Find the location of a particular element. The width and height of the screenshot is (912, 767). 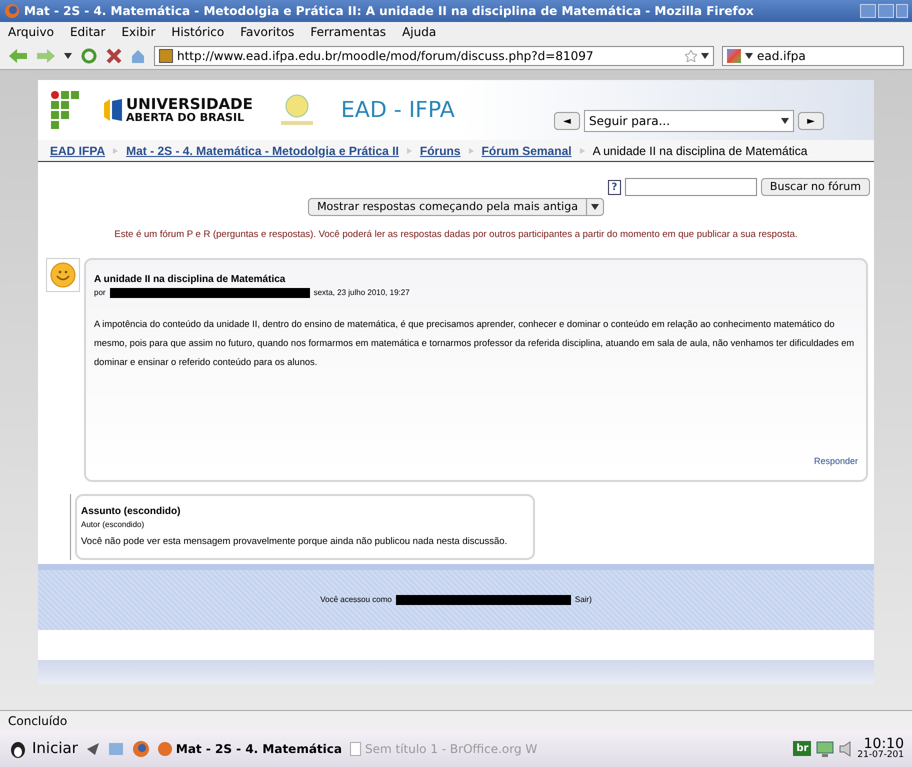

stop-icon is located at coordinates (114, 56).